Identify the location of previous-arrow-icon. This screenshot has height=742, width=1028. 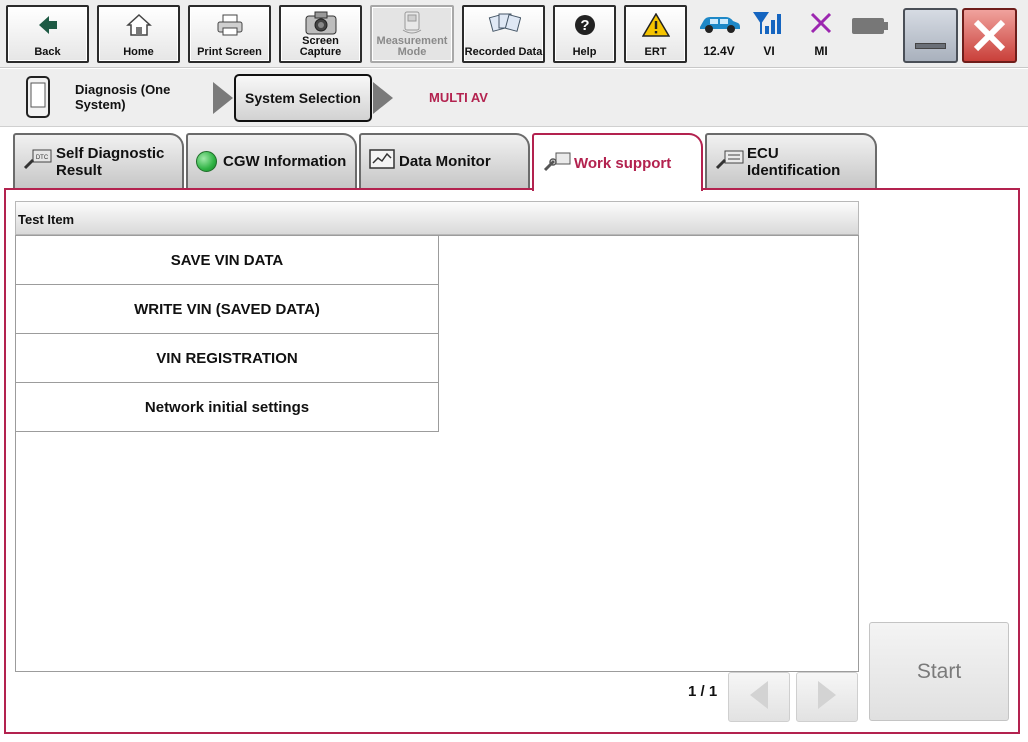
(759, 697).